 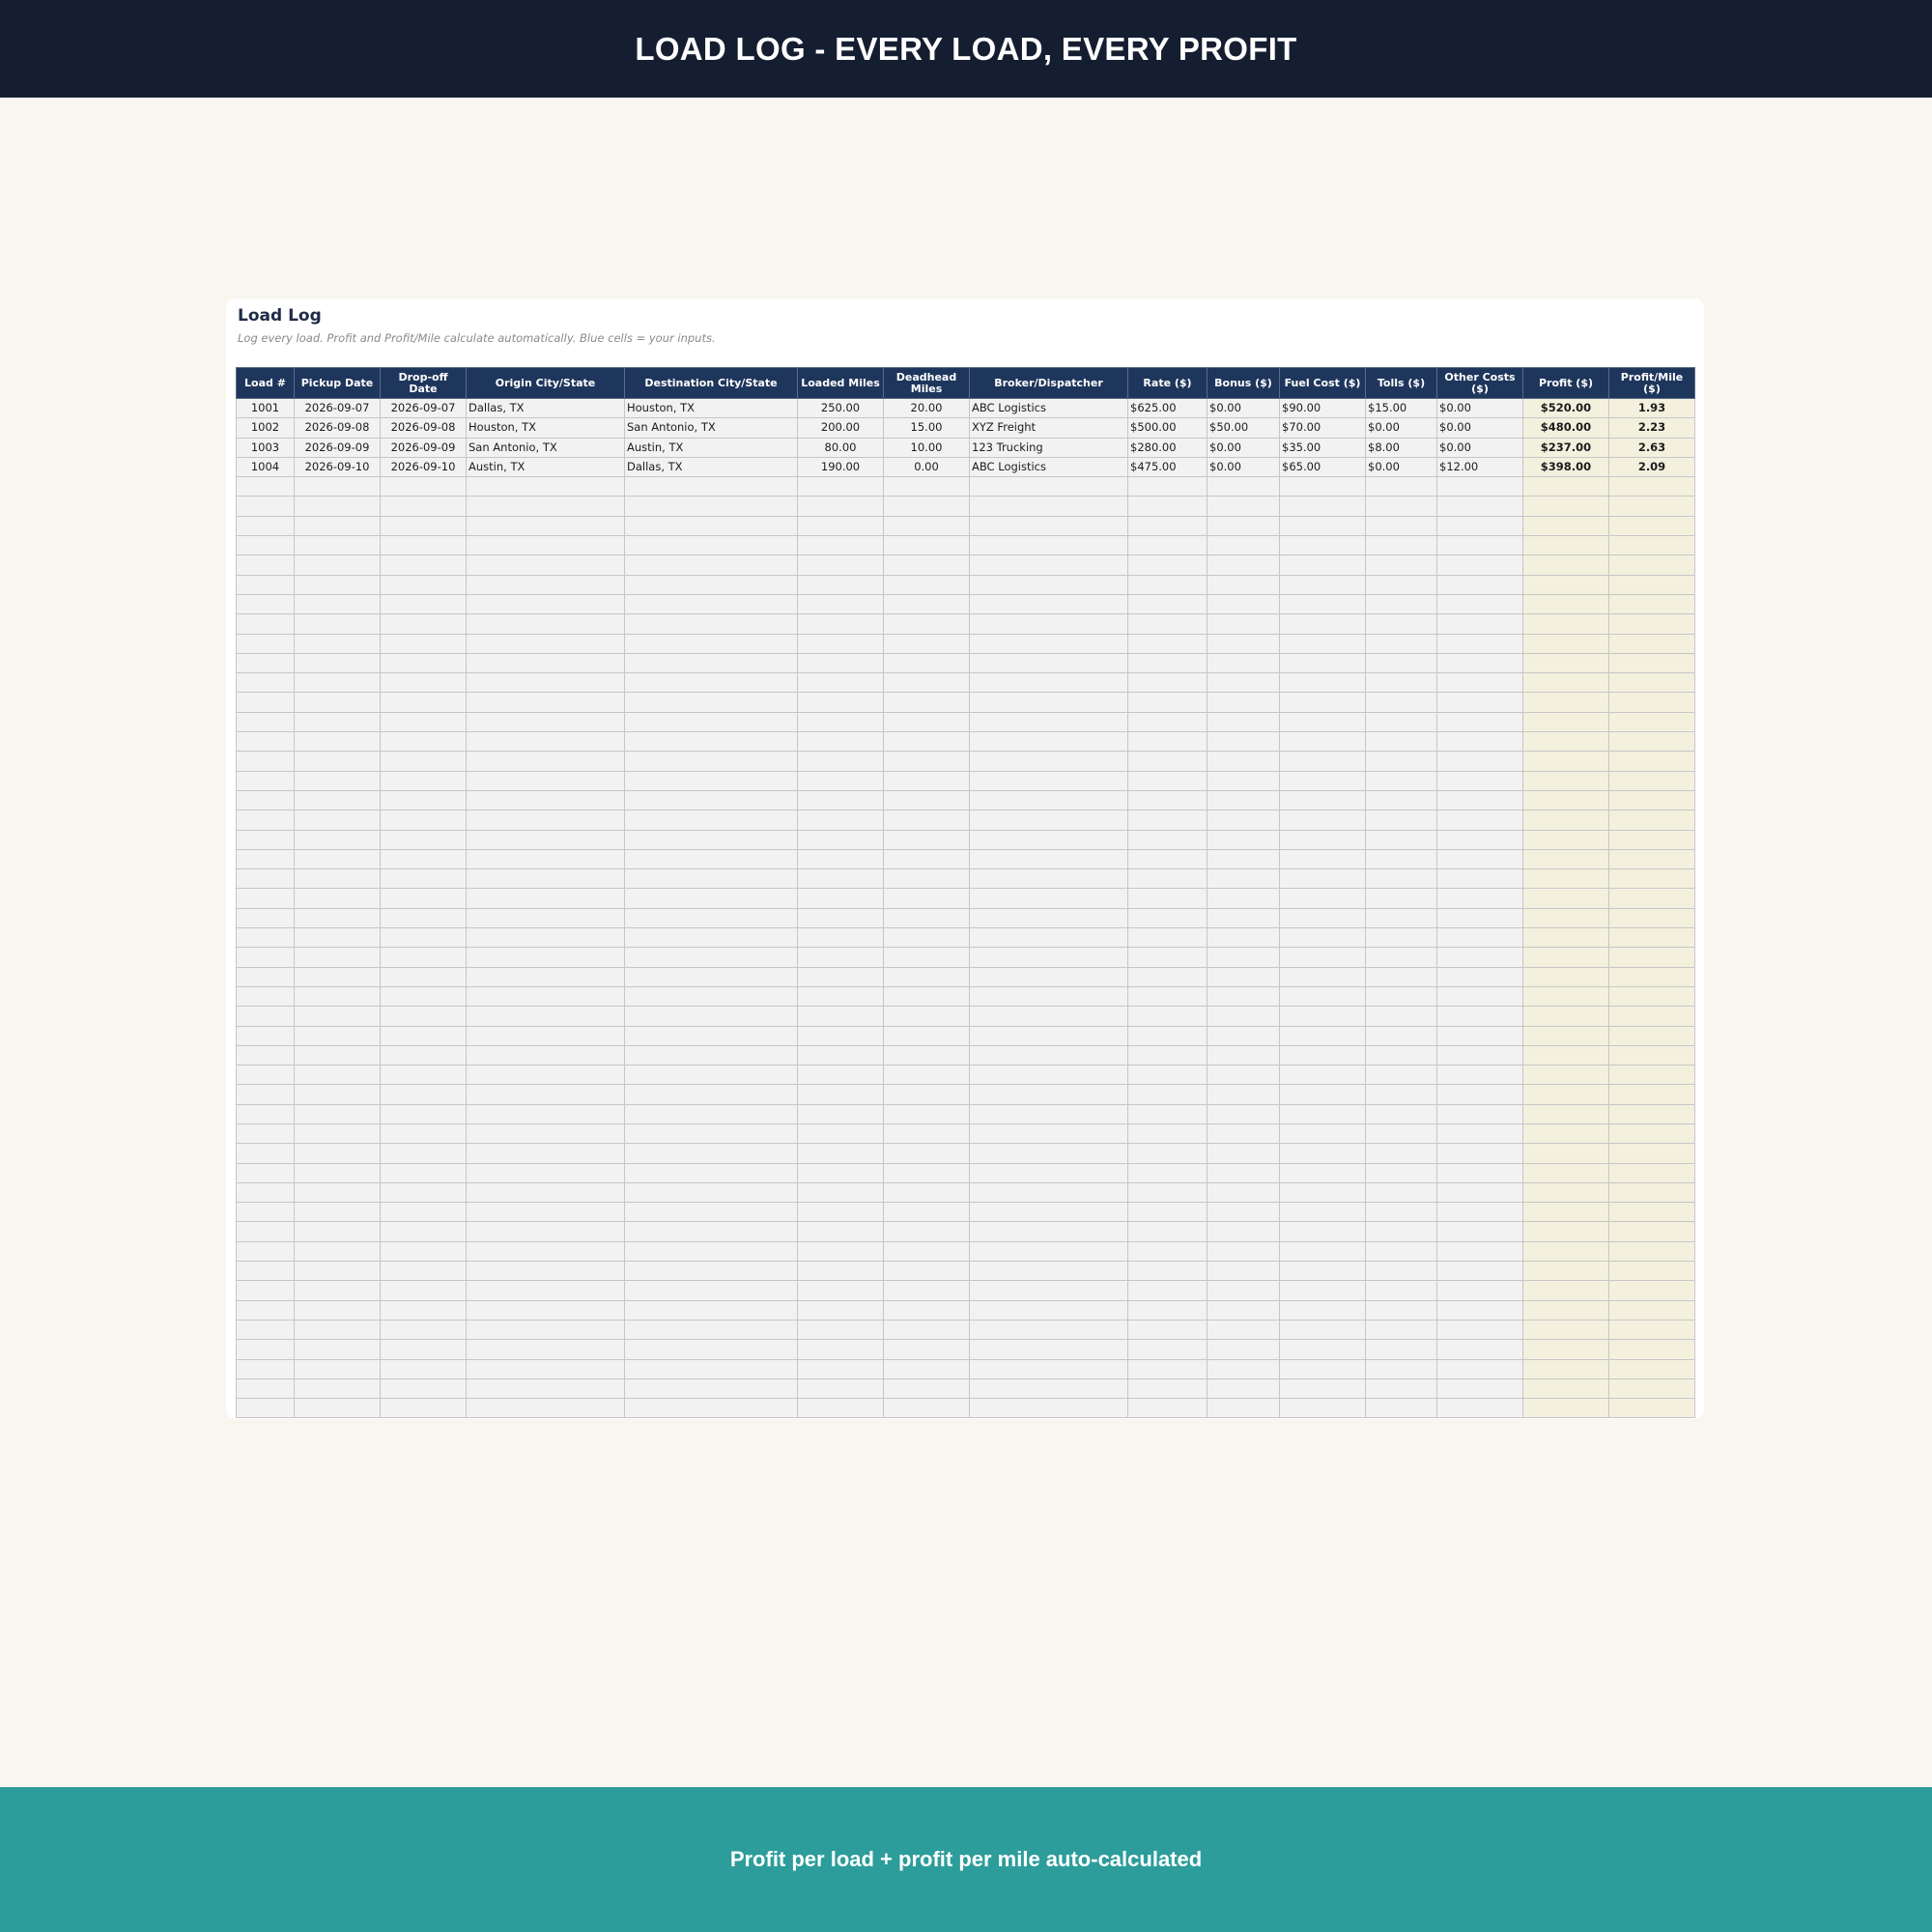 I want to click on column-header-pickup-date: Pickup Date, so click(x=337, y=383).